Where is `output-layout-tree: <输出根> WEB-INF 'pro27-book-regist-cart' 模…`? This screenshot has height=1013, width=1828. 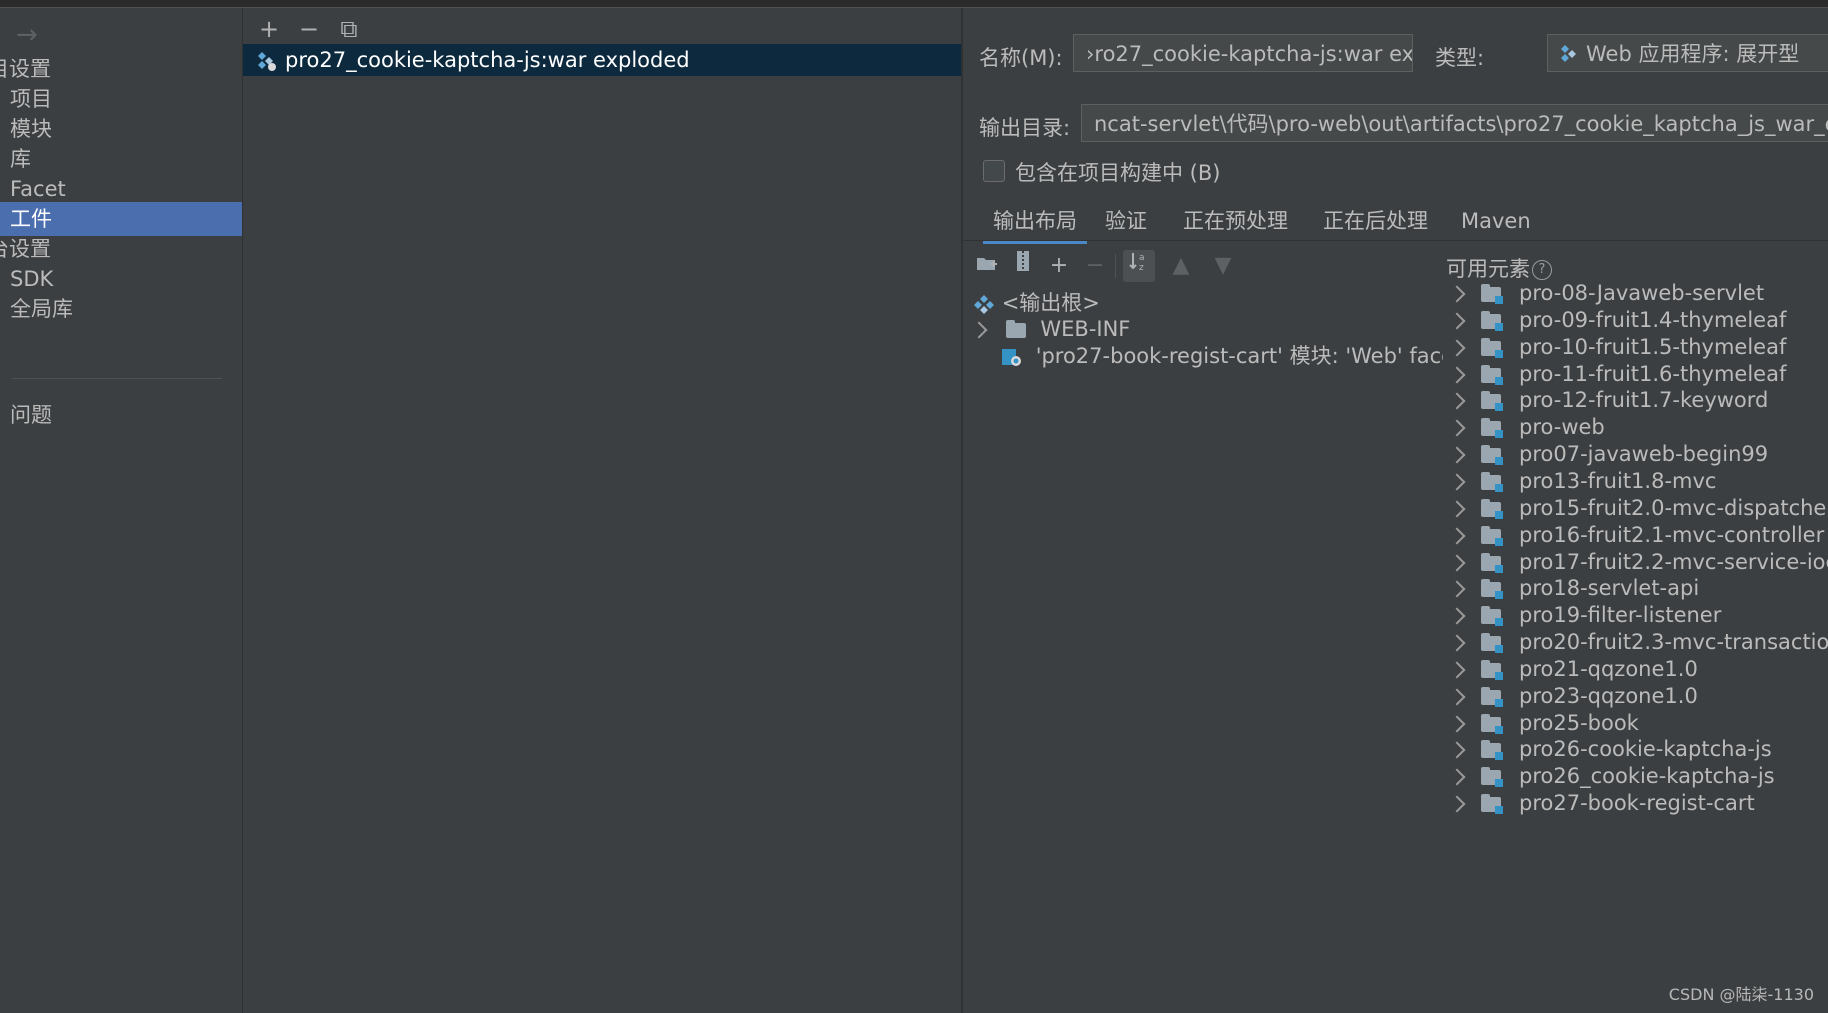 output-layout-tree: <输出根> WEB-INF 'pro27-book-regist-cart' 模… is located at coordinates (1203, 336).